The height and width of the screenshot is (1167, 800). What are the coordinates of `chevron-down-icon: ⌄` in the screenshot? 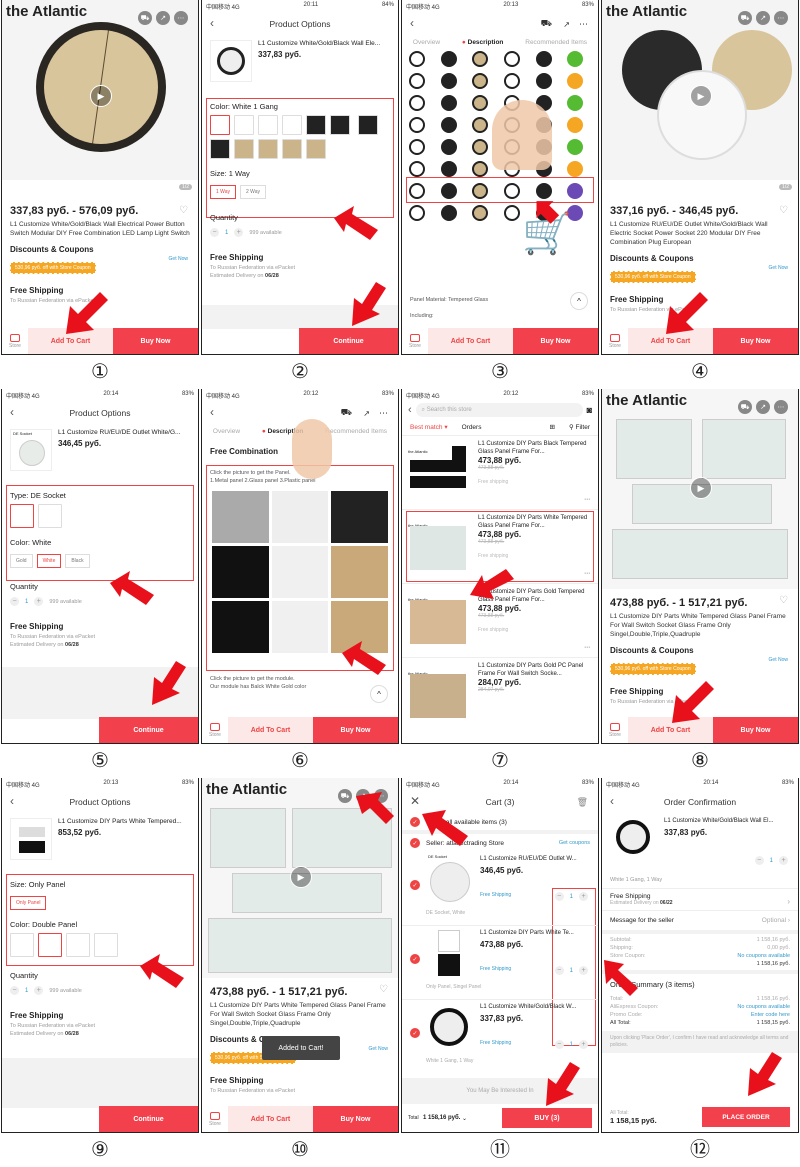 It's located at (463, 1118).